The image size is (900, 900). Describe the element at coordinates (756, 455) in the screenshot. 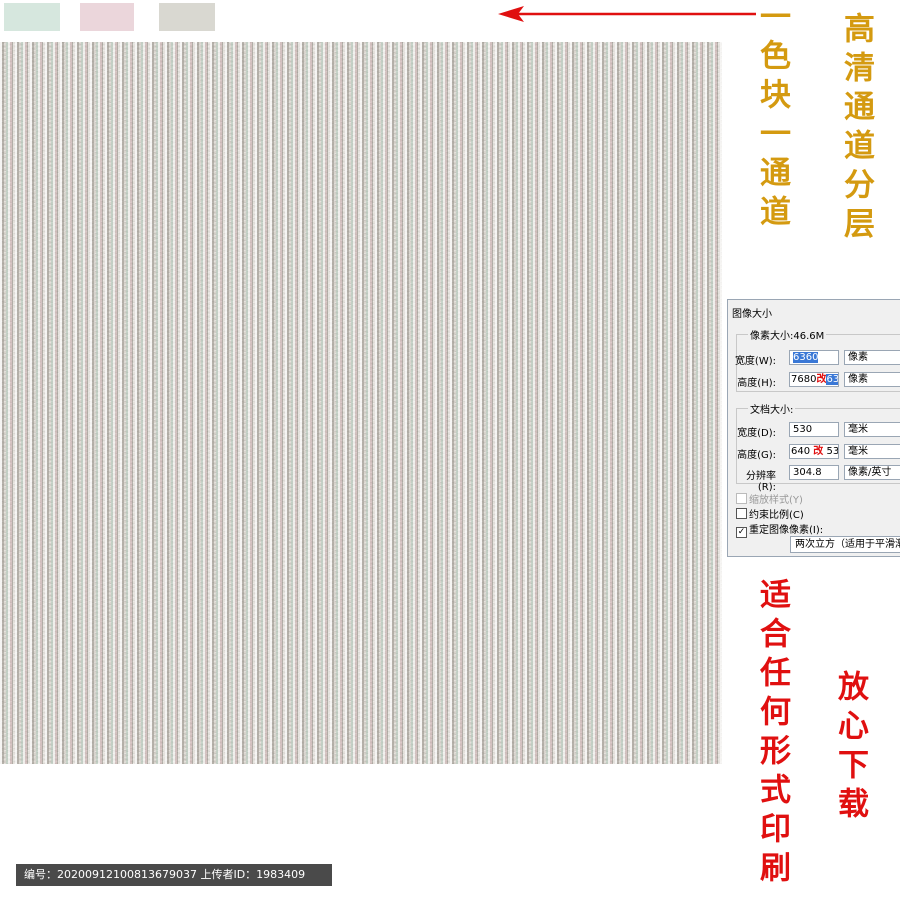

I see `doc-height-label: 高度(G):` at that location.